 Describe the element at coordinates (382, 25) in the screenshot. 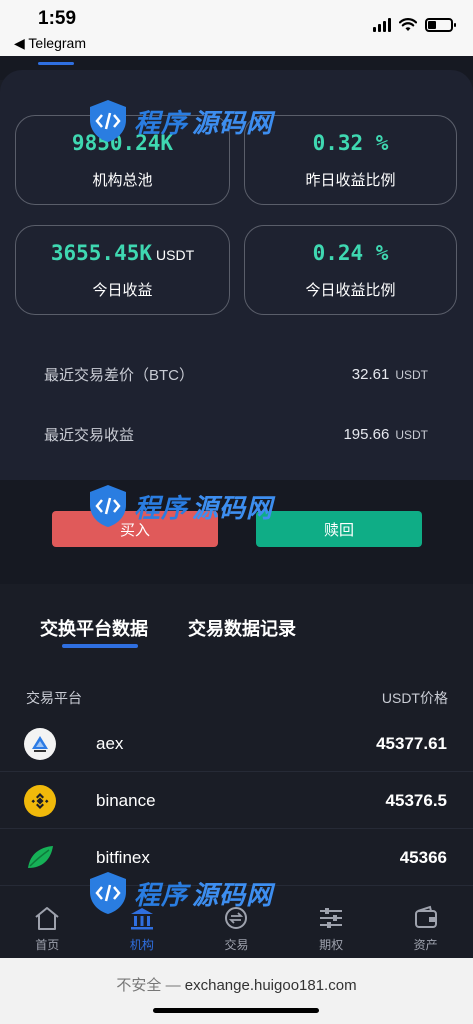

I see `signal-icon` at that location.